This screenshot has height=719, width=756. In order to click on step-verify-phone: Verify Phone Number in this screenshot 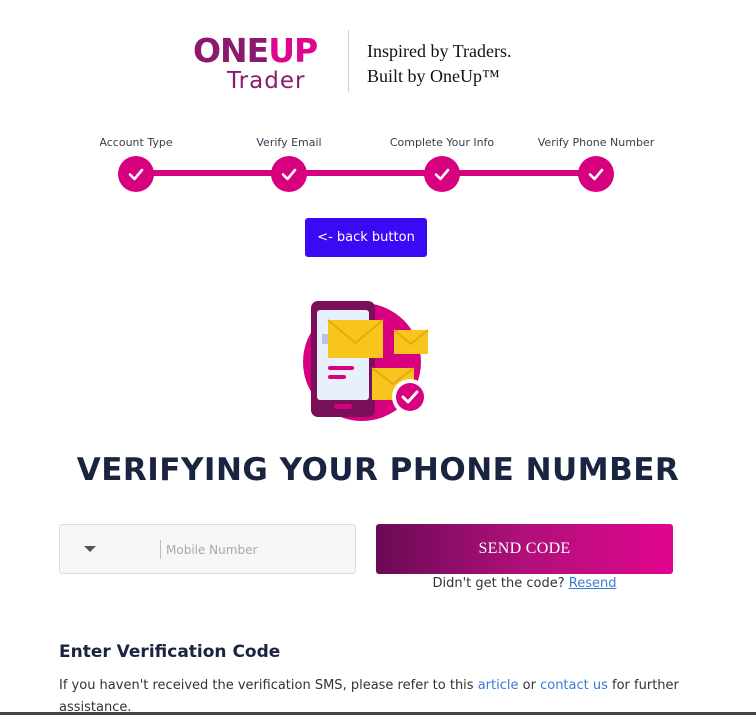, I will do `click(596, 163)`.